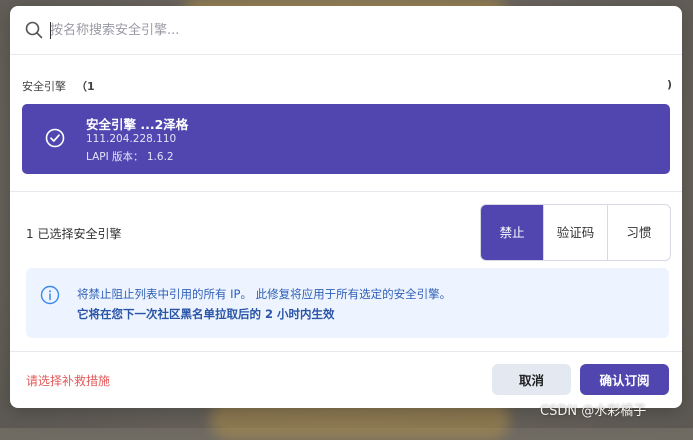 This screenshot has width=693, height=440. Describe the element at coordinates (85, 86) in the screenshot. I see `group-count: （1` at that location.